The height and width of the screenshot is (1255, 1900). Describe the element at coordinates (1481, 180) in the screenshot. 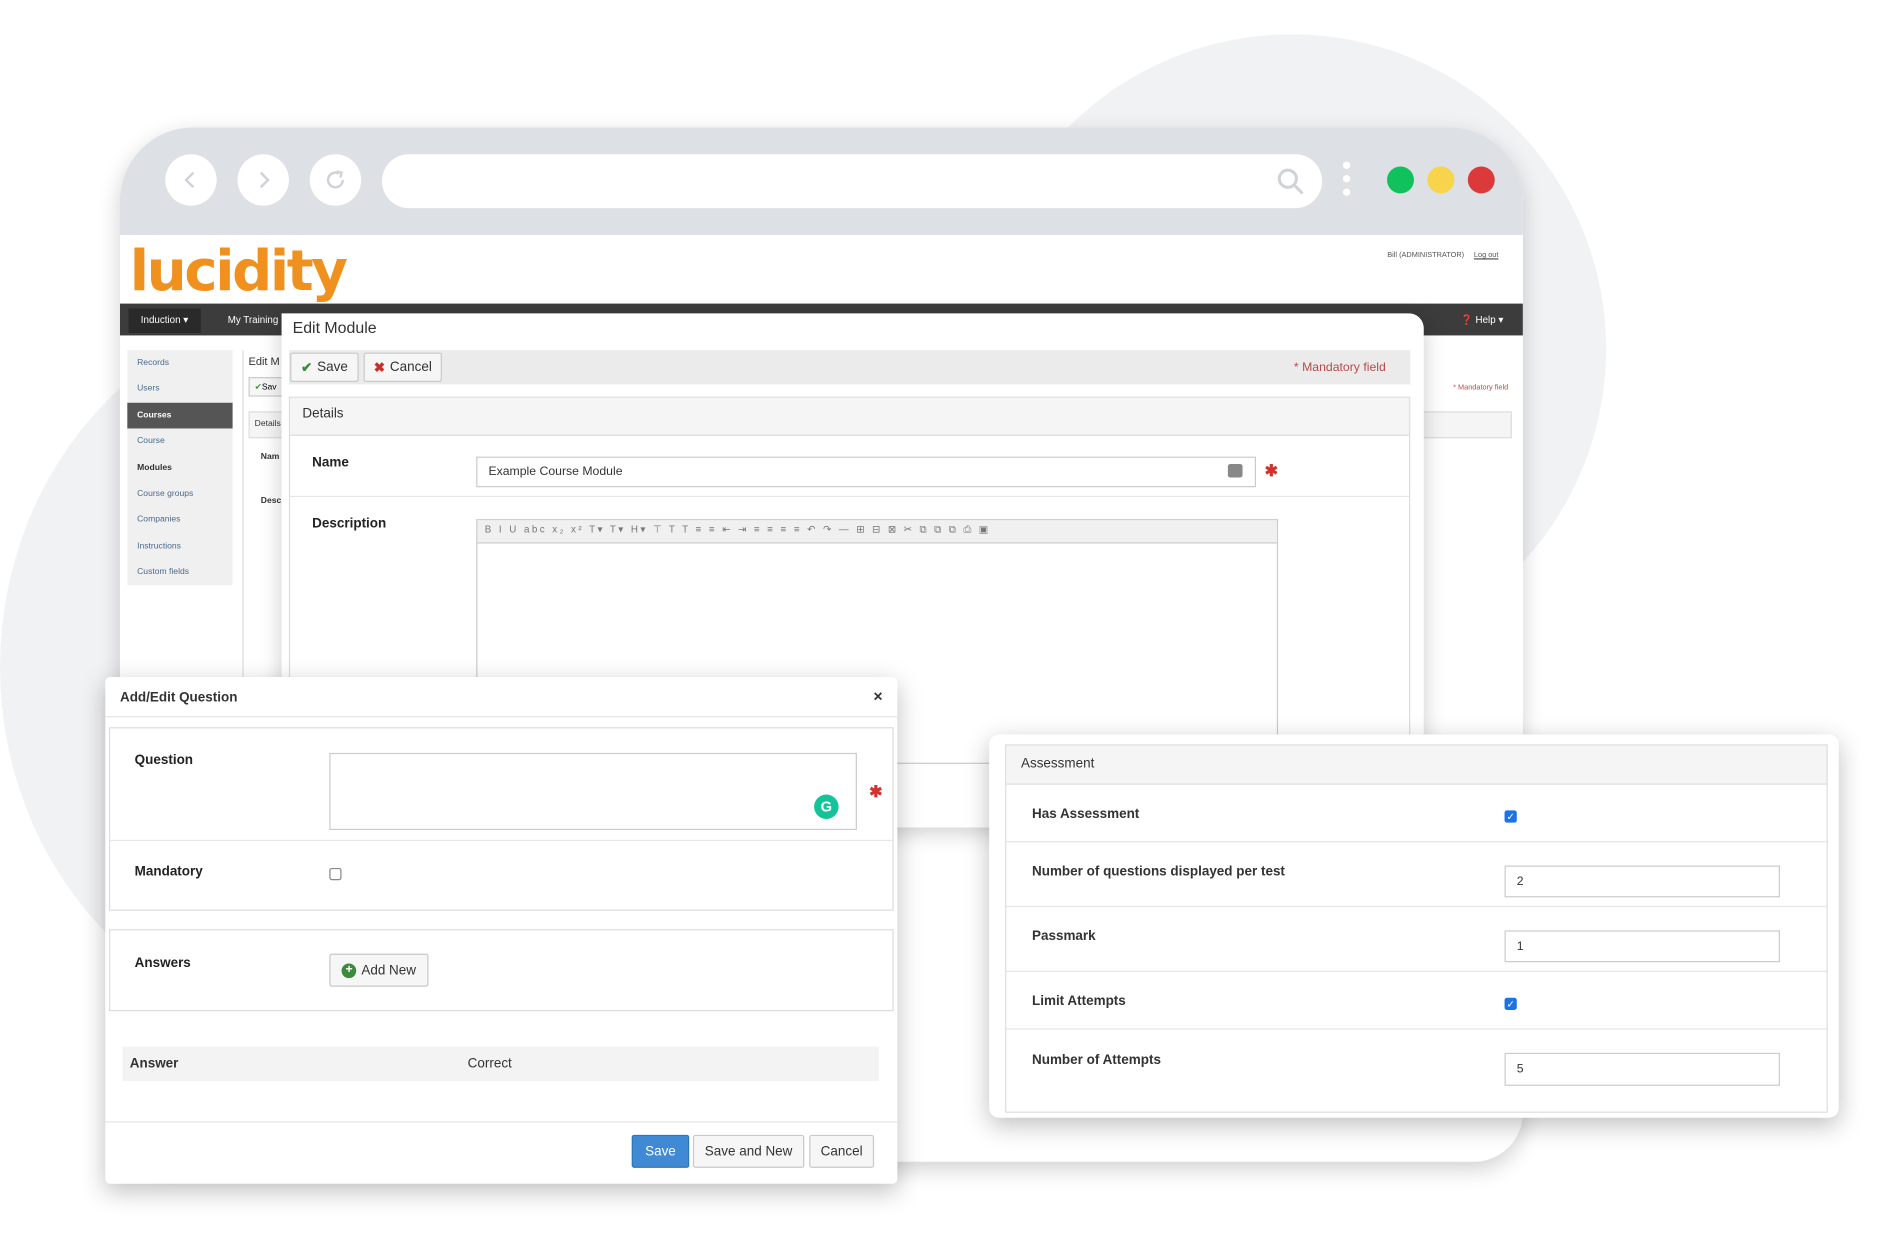

I see `red-light` at that location.